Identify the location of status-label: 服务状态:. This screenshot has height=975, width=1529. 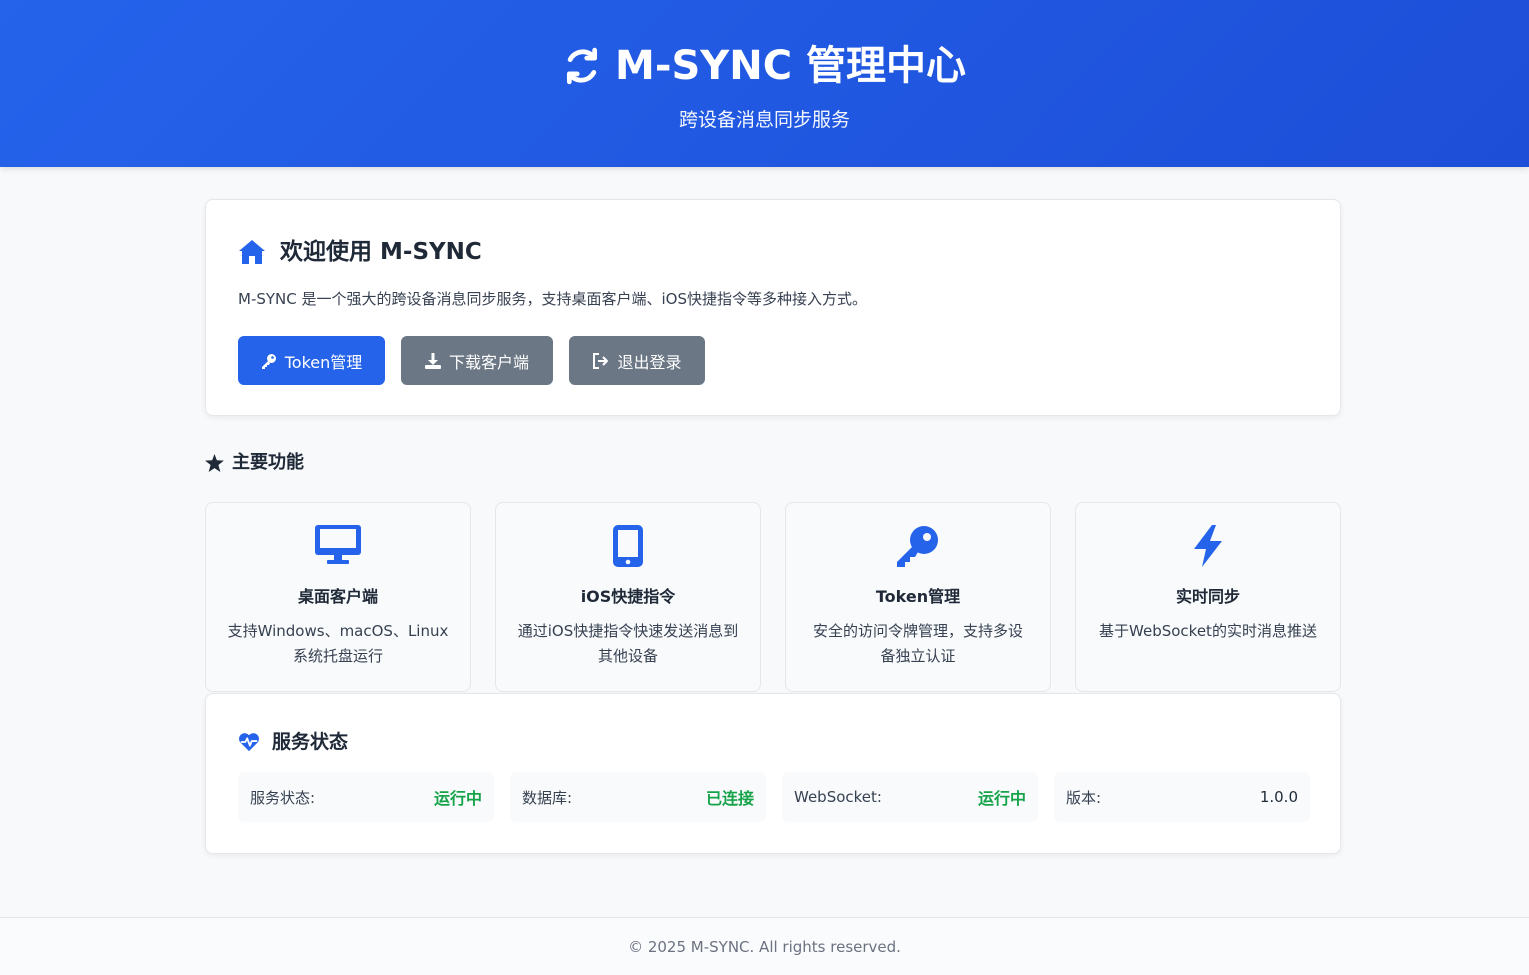
(283, 797).